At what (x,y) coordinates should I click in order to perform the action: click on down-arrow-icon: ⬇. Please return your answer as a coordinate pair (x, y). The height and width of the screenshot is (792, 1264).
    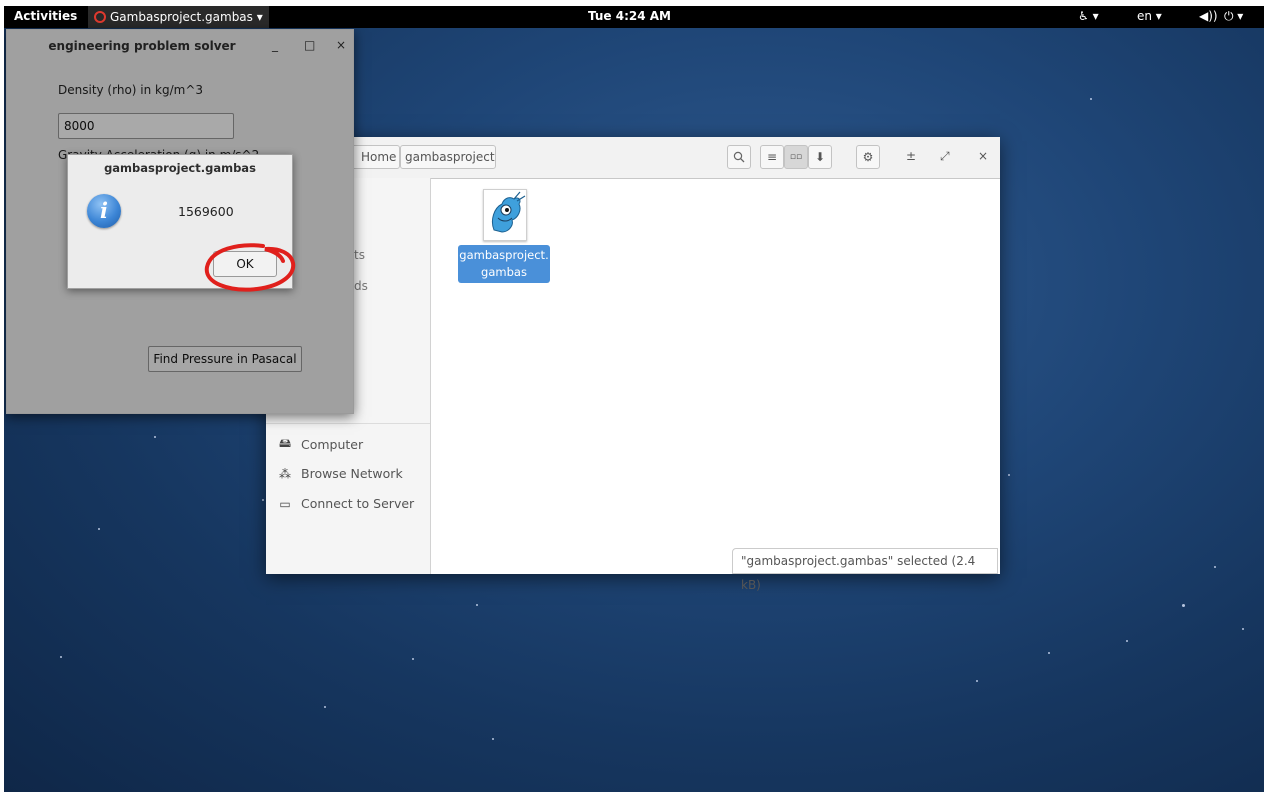
    Looking at the image, I should click on (820, 157).